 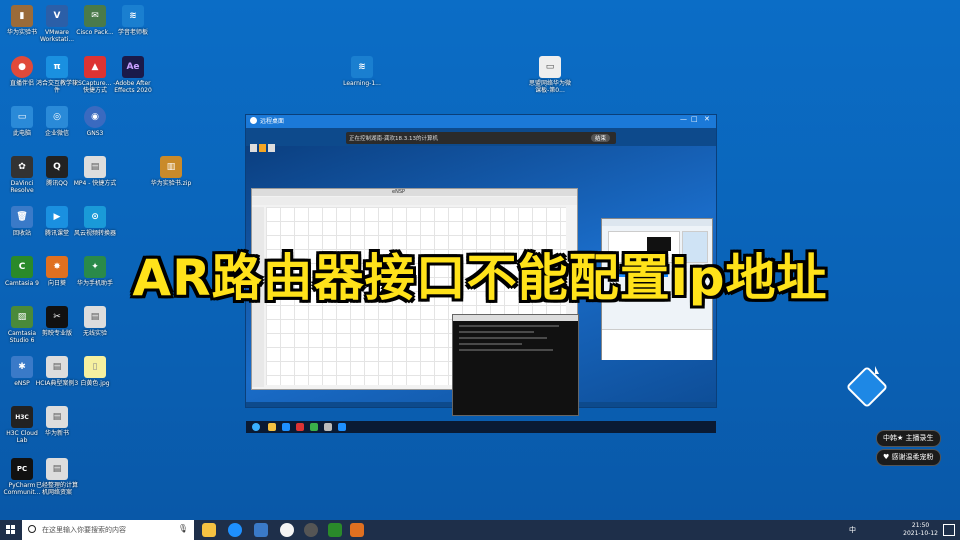 I want to click on desktop-icon-label: 华为新书, so click(x=56, y=433).